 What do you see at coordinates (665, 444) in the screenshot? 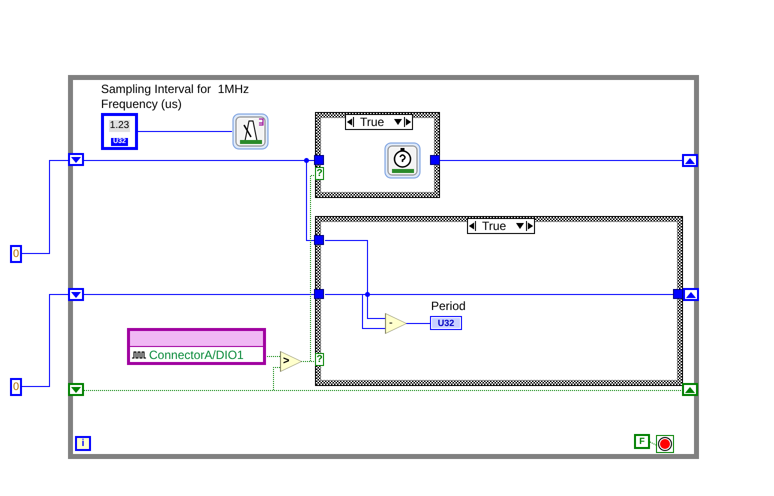
I see `stop-icon` at bounding box center [665, 444].